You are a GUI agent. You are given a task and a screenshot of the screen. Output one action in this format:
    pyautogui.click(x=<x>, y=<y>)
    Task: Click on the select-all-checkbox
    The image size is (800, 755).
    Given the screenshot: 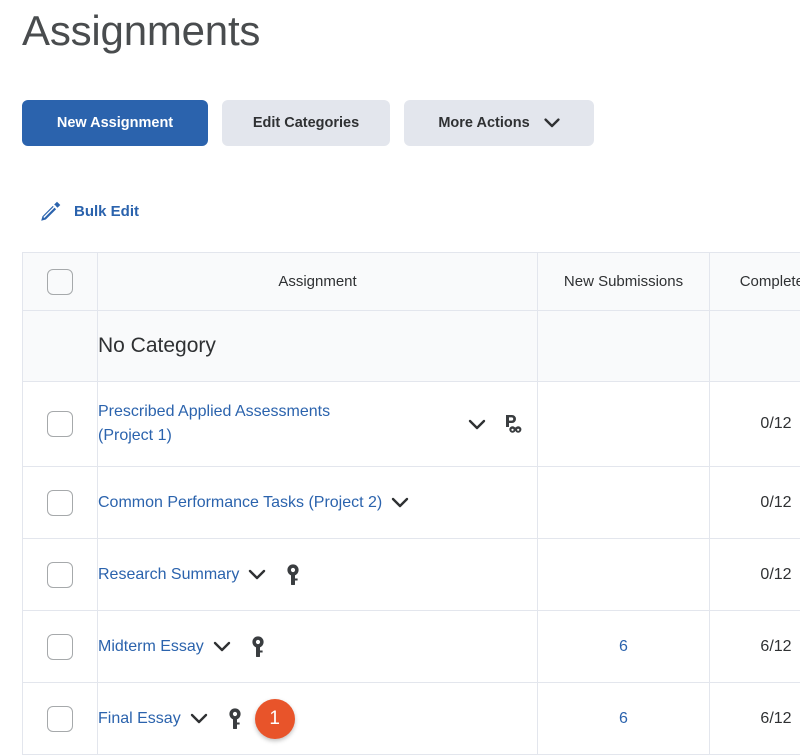 What is the action you would take?
    pyautogui.click(x=60, y=282)
    